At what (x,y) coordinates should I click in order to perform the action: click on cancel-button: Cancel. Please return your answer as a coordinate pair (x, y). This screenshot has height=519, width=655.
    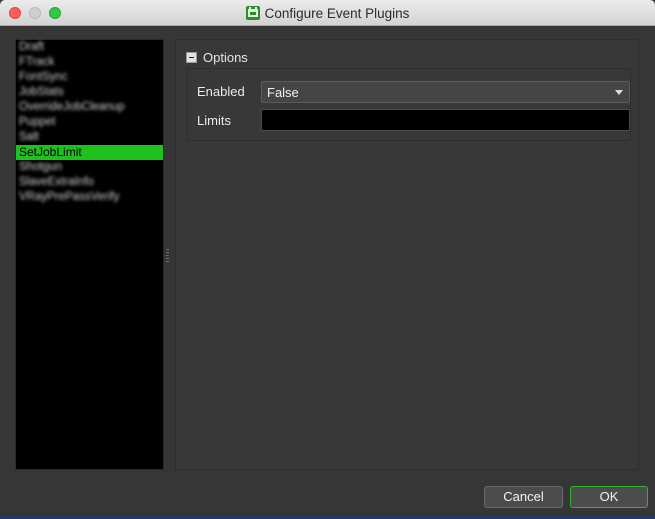
    Looking at the image, I should click on (523, 497).